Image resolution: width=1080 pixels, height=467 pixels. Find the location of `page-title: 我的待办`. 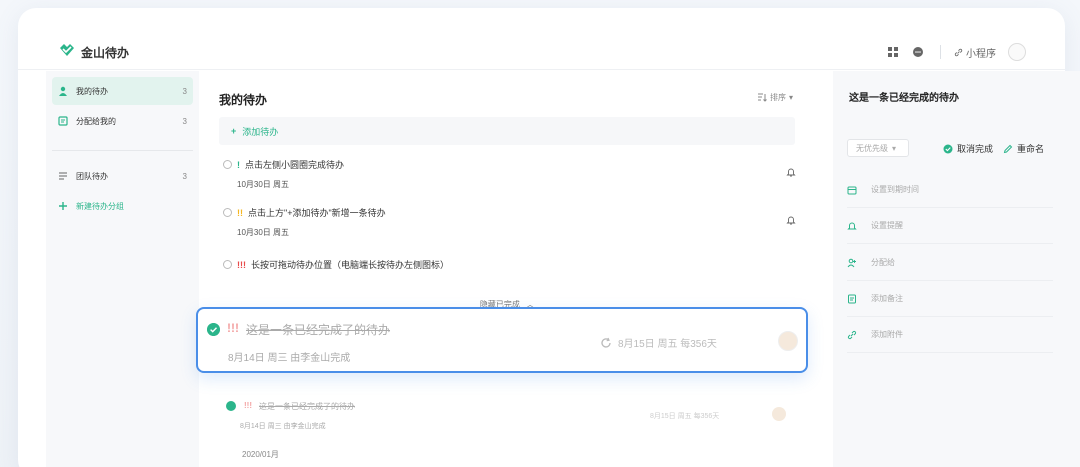

page-title: 我的待办 is located at coordinates (243, 100).